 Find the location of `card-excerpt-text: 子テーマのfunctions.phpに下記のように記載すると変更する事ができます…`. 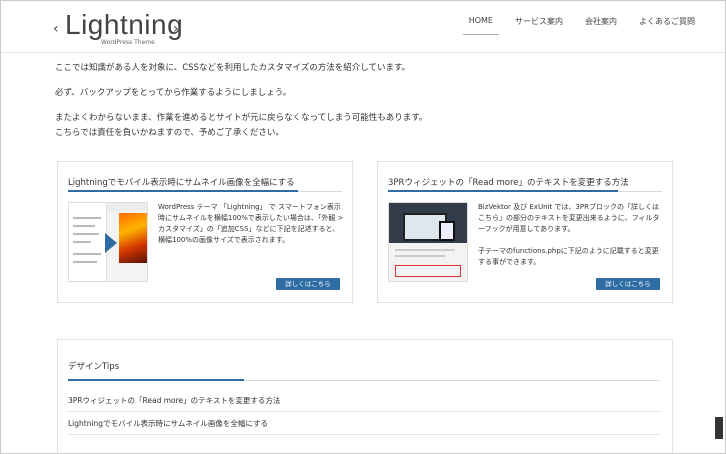

card-excerpt-text: 子テーマのfunctions.phpに下記のように記載すると変更する事ができます… is located at coordinates (568, 256).